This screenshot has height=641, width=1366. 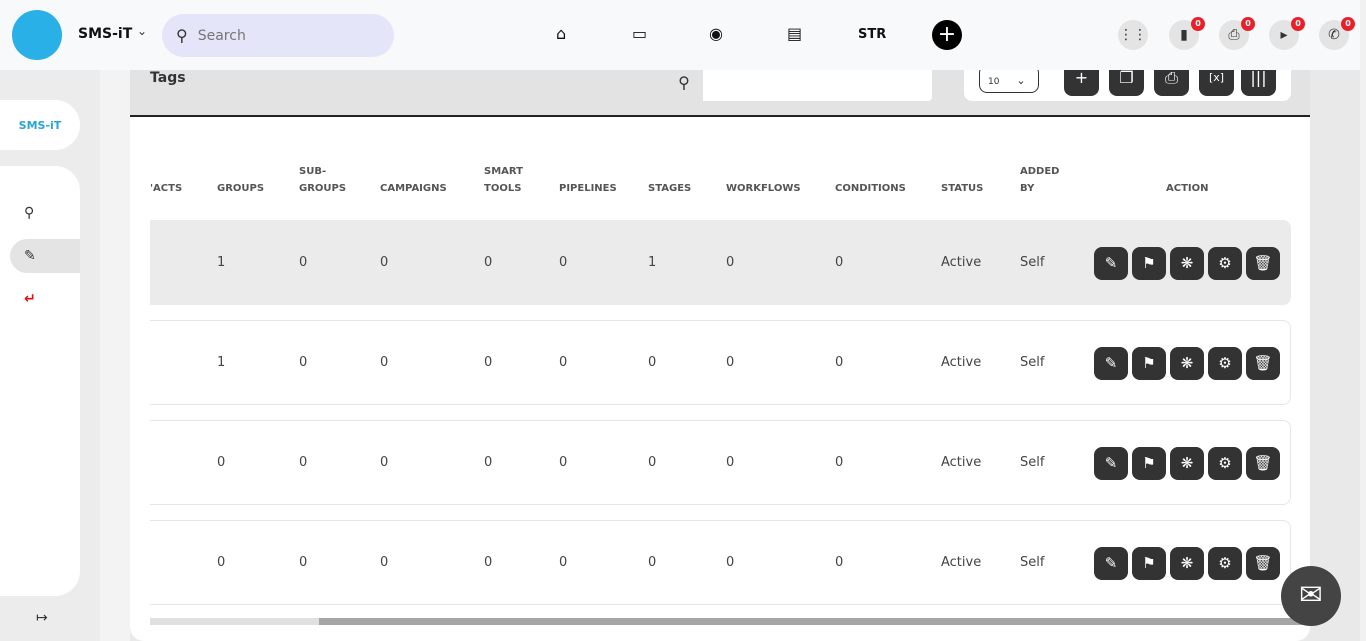 What do you see at coordinates (287, 35) in the screenshot?
I see `search-input` at bounding box center [287, 35].